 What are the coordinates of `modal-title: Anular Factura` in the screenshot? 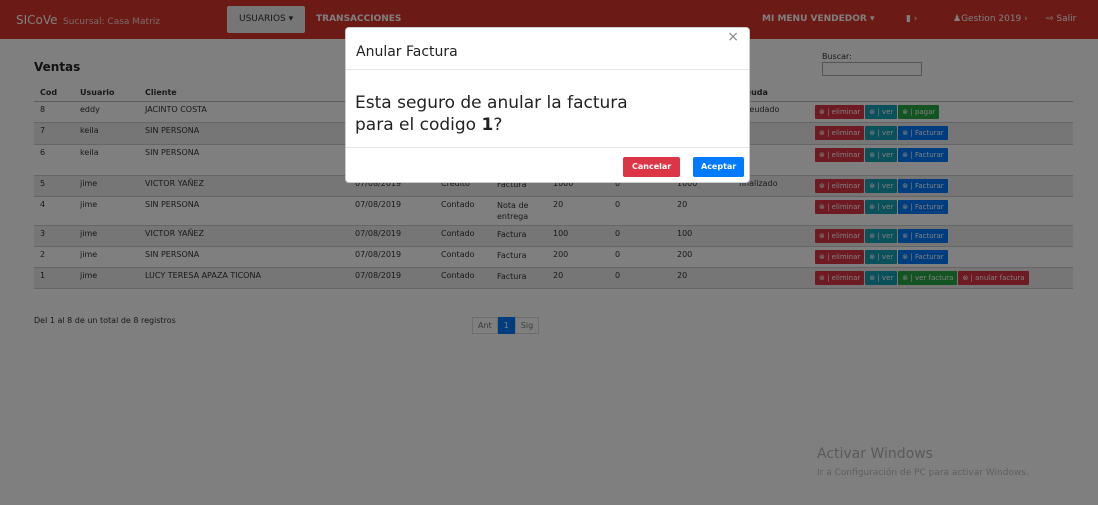 It's located at (407, 52).